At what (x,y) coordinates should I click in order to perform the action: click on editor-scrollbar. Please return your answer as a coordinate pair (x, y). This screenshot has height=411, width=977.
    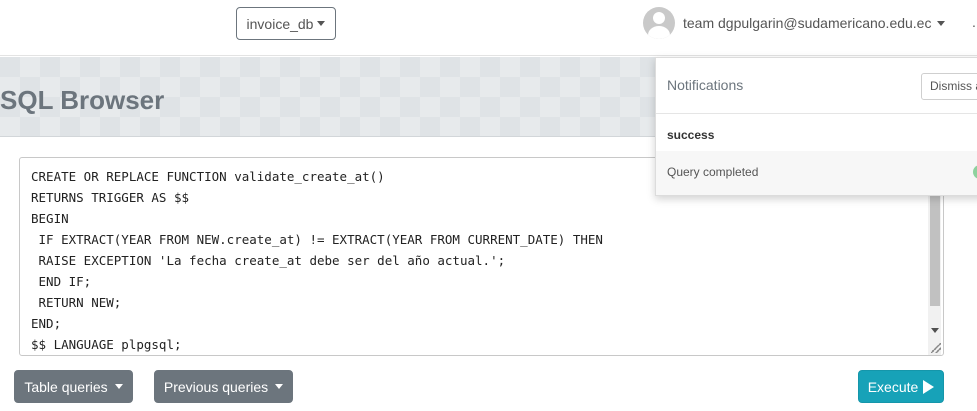
    Looking at the image, I should click on (934, 273).